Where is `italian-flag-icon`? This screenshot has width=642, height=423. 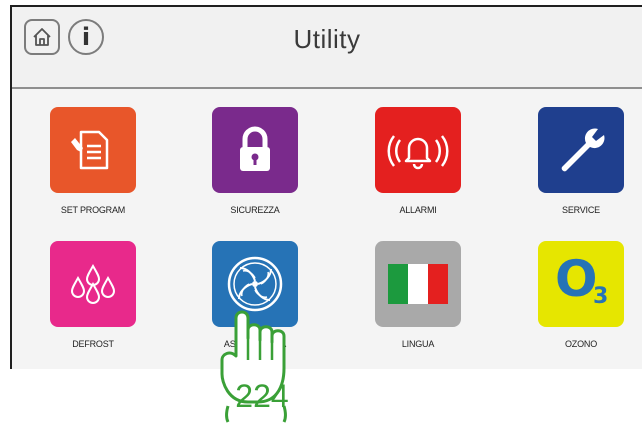 italian-flag-icon is located at coordinates (418, 284).